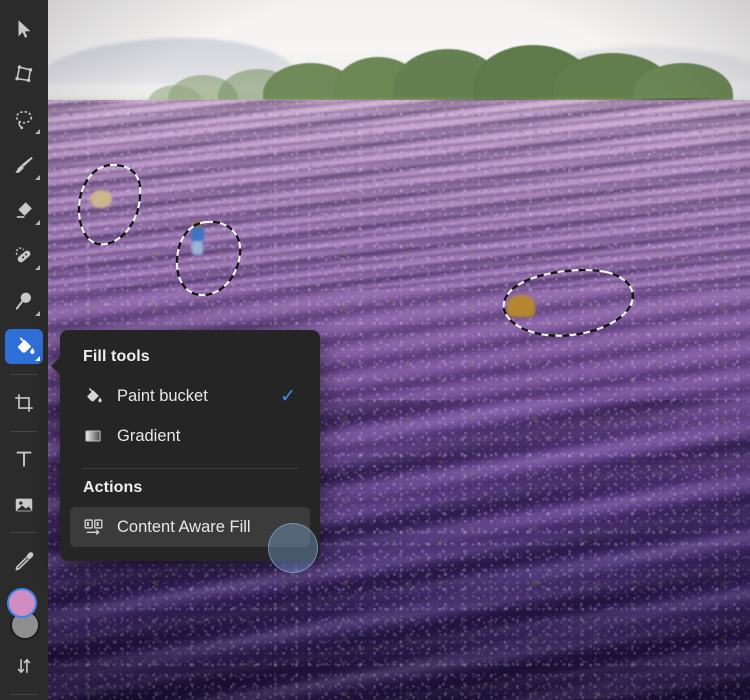 The width and height of the screenshot is (750, 700). I want to click on menu-separator, so click(190, 468).